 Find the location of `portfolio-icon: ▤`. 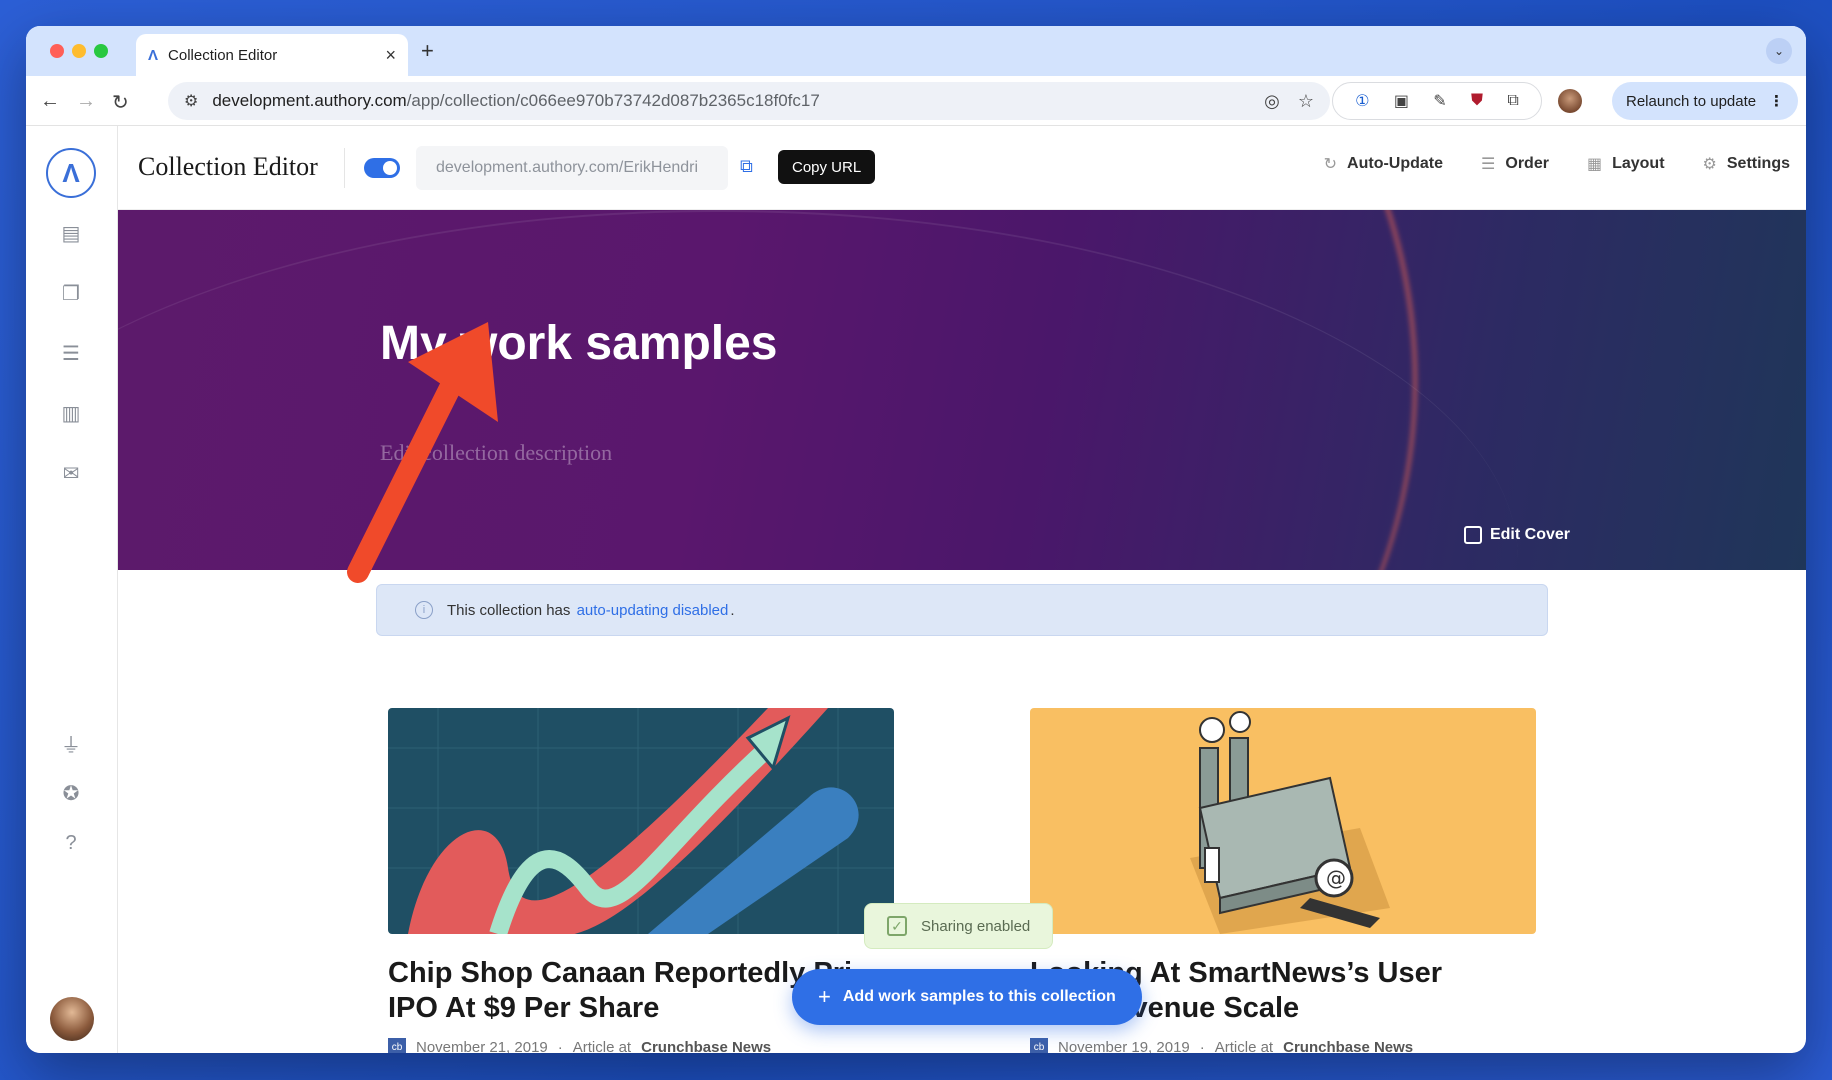

portfolio-icon: ▤ is located at coordinates (71, 233).